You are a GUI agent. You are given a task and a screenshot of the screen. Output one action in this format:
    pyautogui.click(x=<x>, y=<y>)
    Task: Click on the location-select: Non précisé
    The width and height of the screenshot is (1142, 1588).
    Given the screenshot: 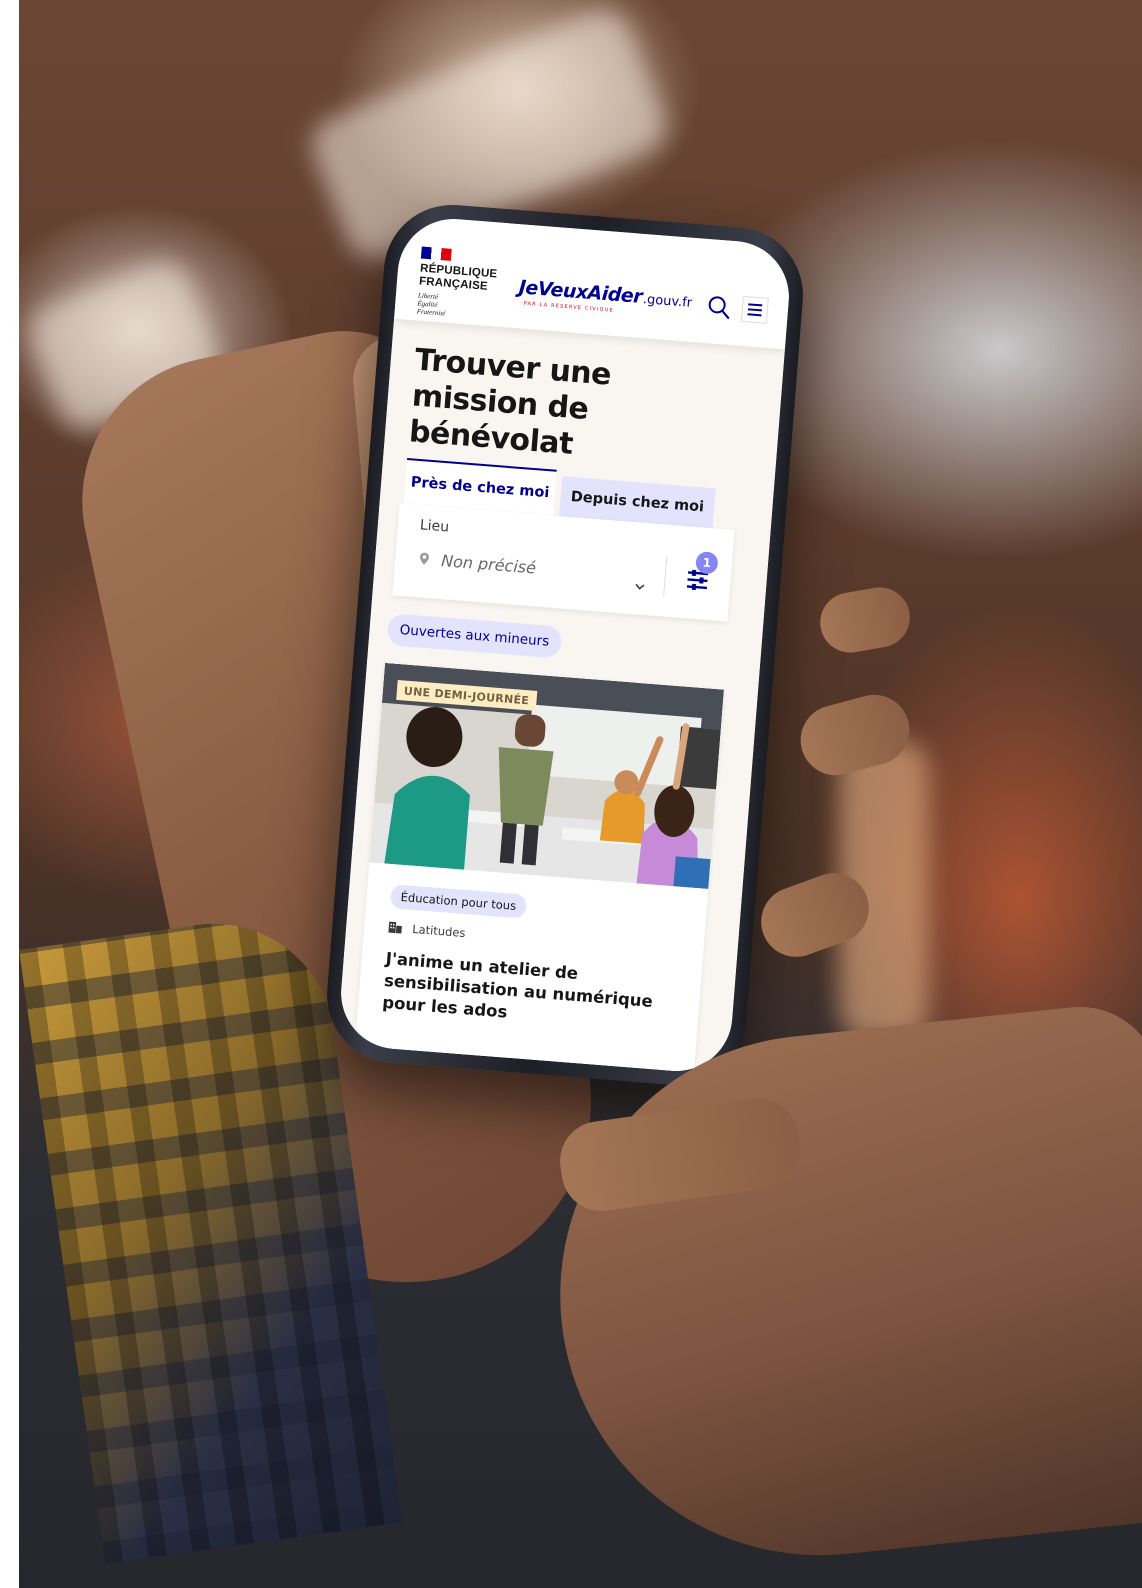 What is the action you would take?
    pyautogui.click(x=537, y=567)
    